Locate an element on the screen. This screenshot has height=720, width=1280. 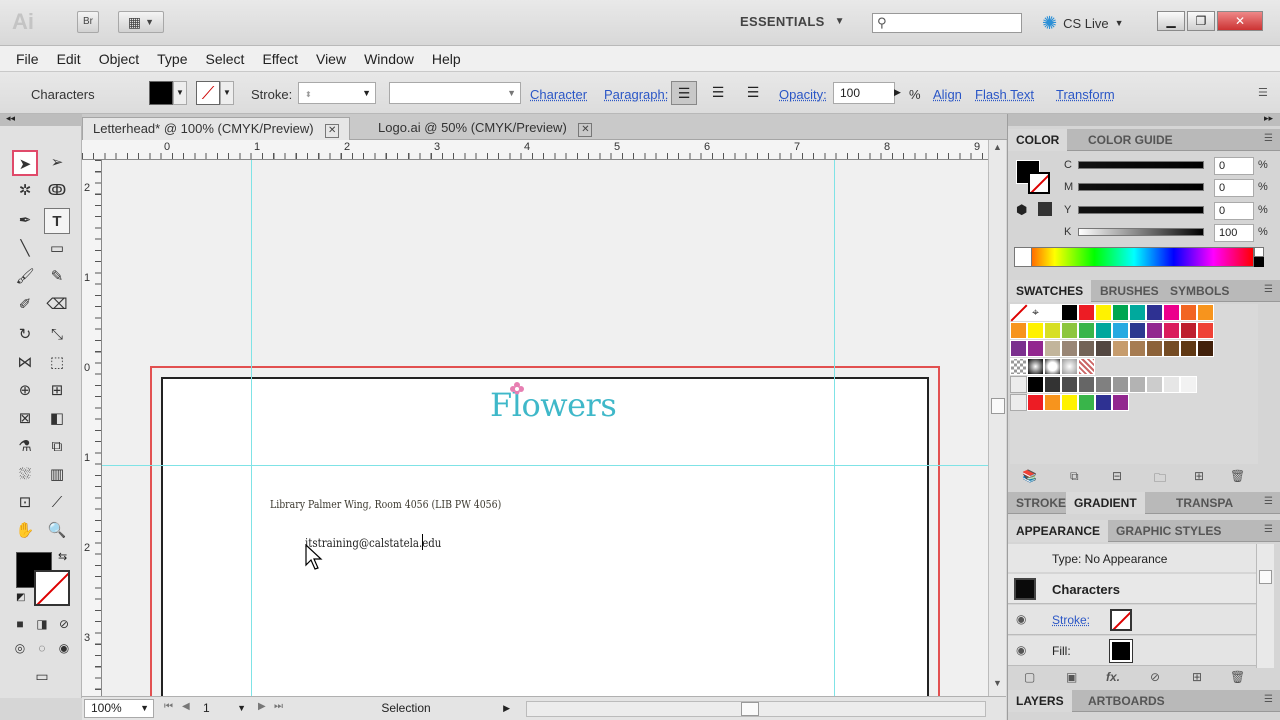
lasso-tool: ↂ is located at coordinates (57, 191).